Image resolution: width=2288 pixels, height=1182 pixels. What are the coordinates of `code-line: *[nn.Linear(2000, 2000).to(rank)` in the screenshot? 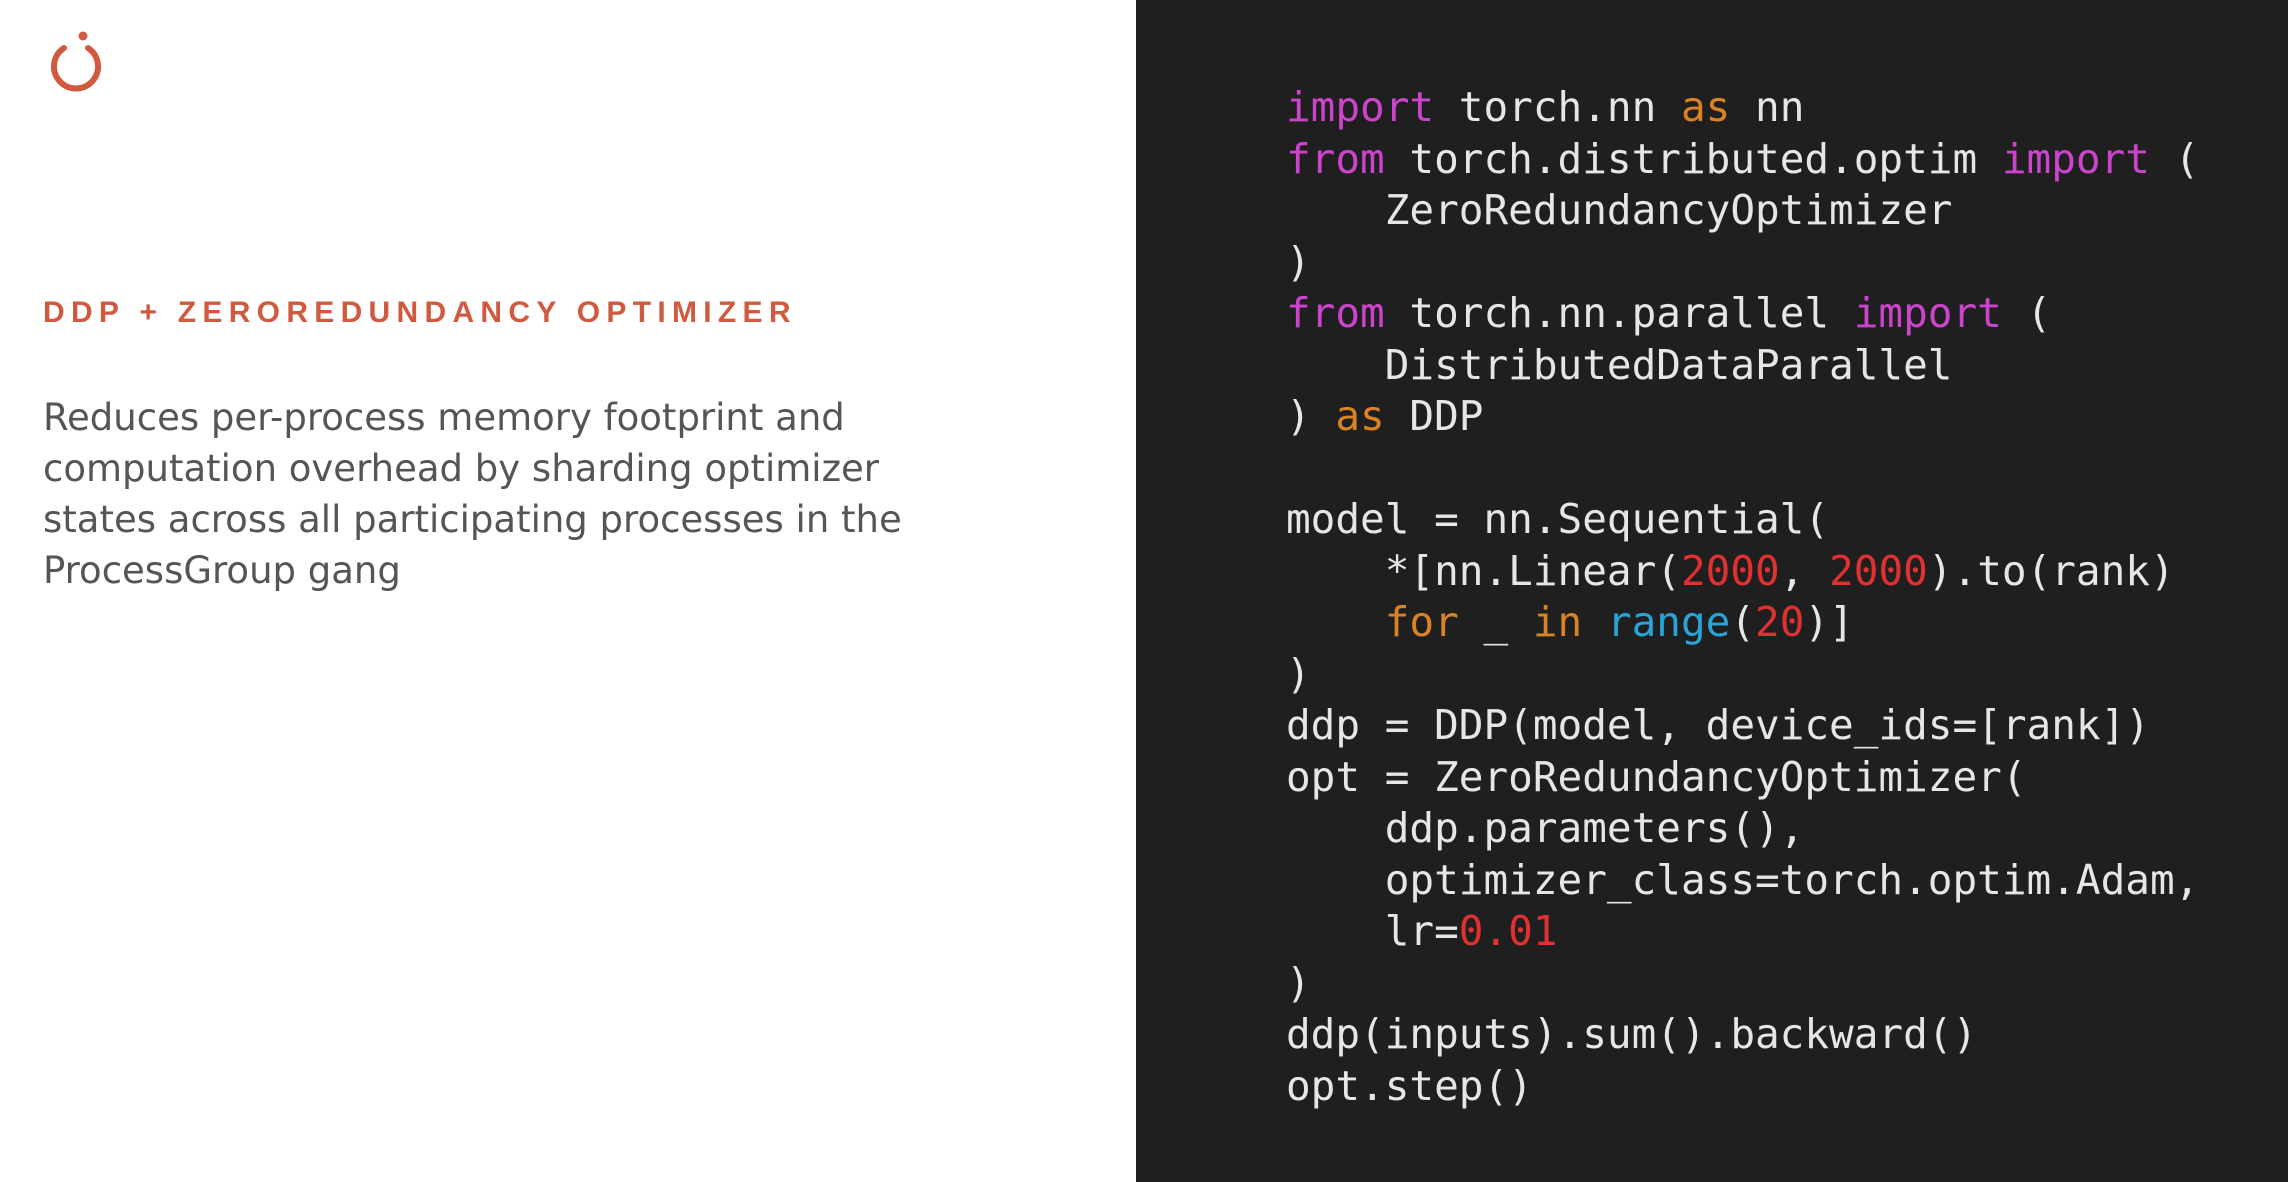 It's located at (1742, 572).